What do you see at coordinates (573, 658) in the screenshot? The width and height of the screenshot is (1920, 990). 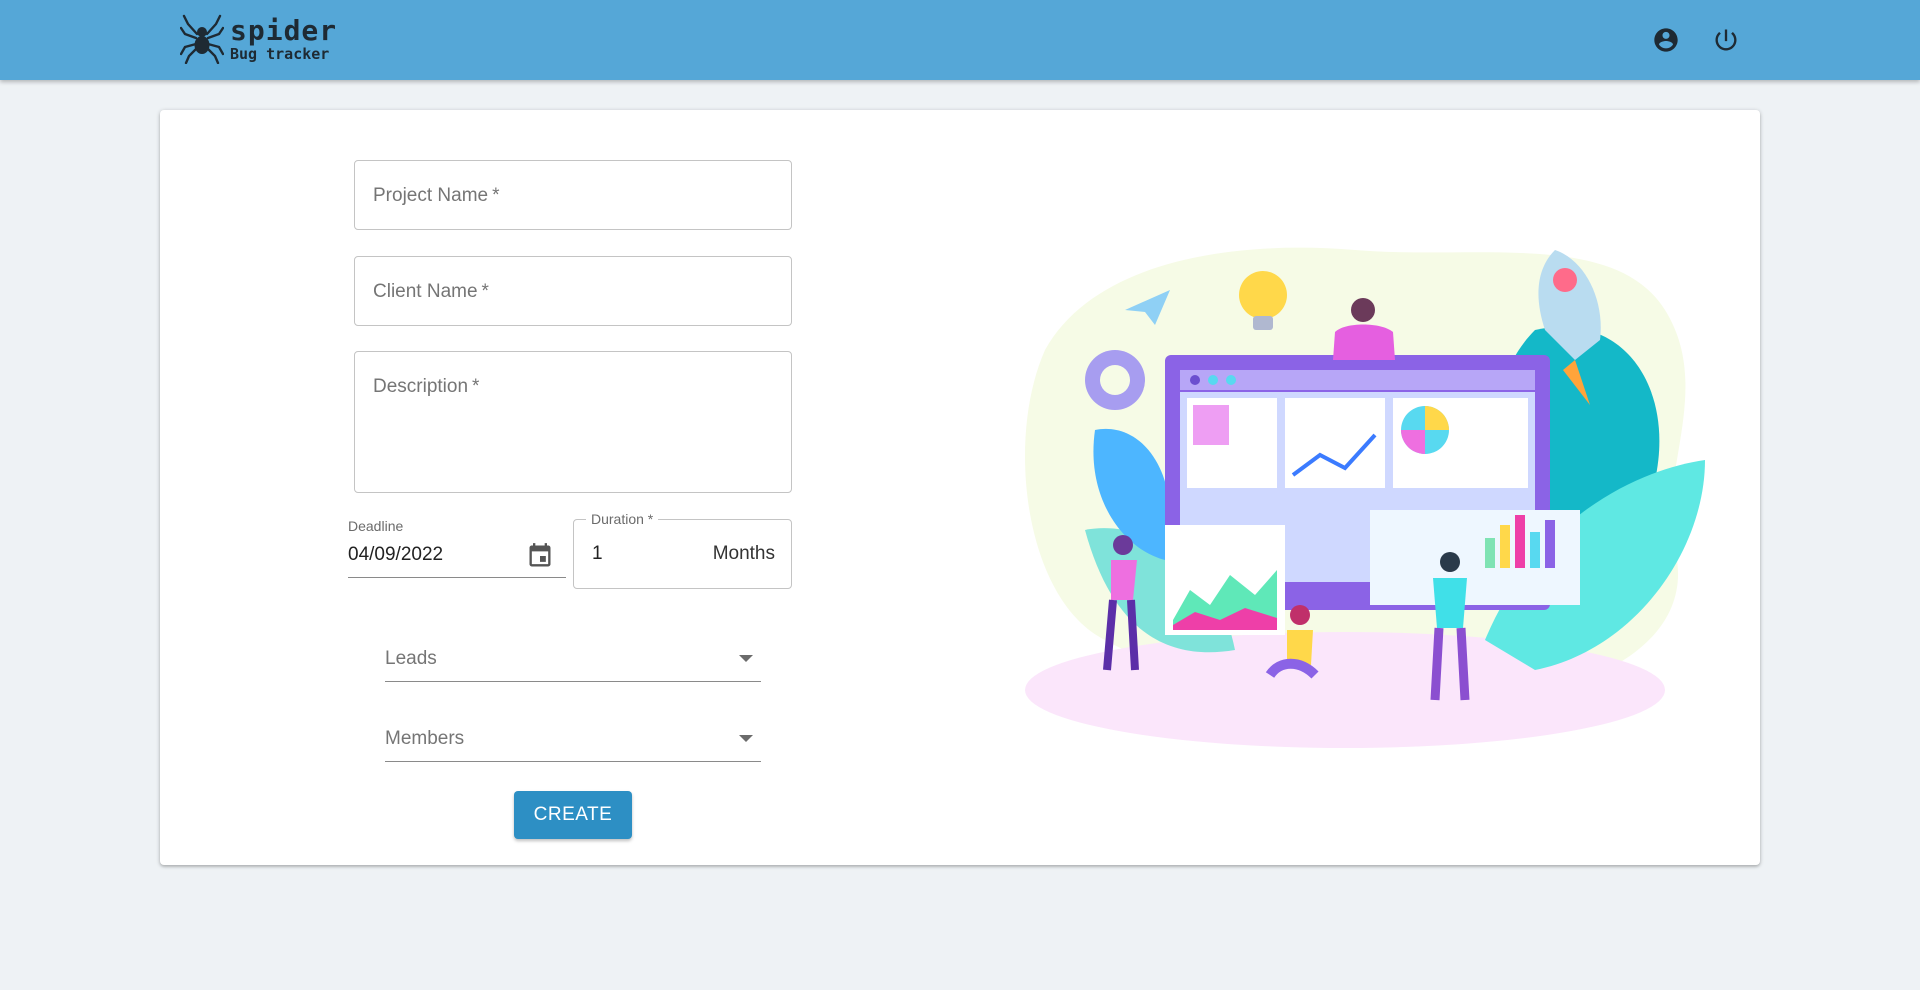 I see `leads-select: Leads` at bounding box center [573, 658].